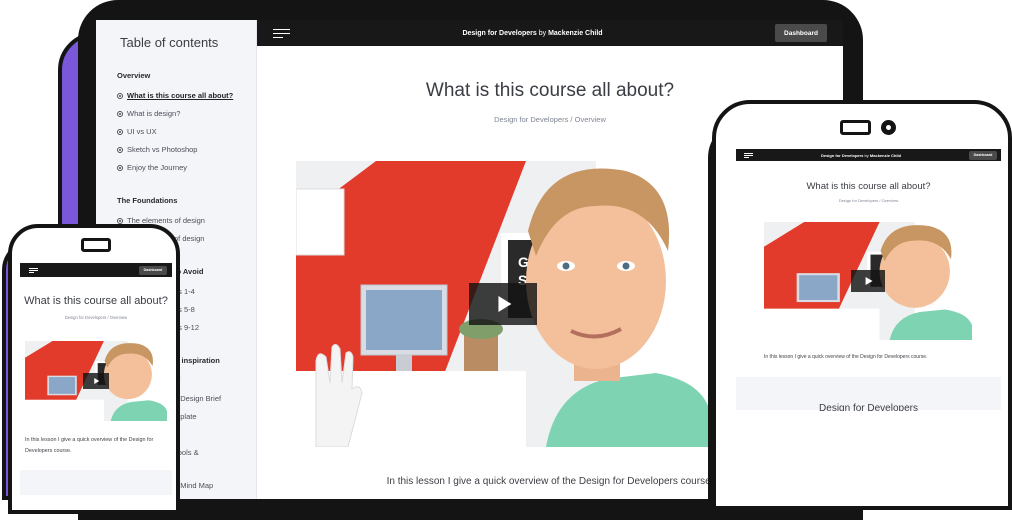 The width and height of the screenshot is (1012, 520). I want to click on toc-item-label: n Design Brief, so click(198, 398).